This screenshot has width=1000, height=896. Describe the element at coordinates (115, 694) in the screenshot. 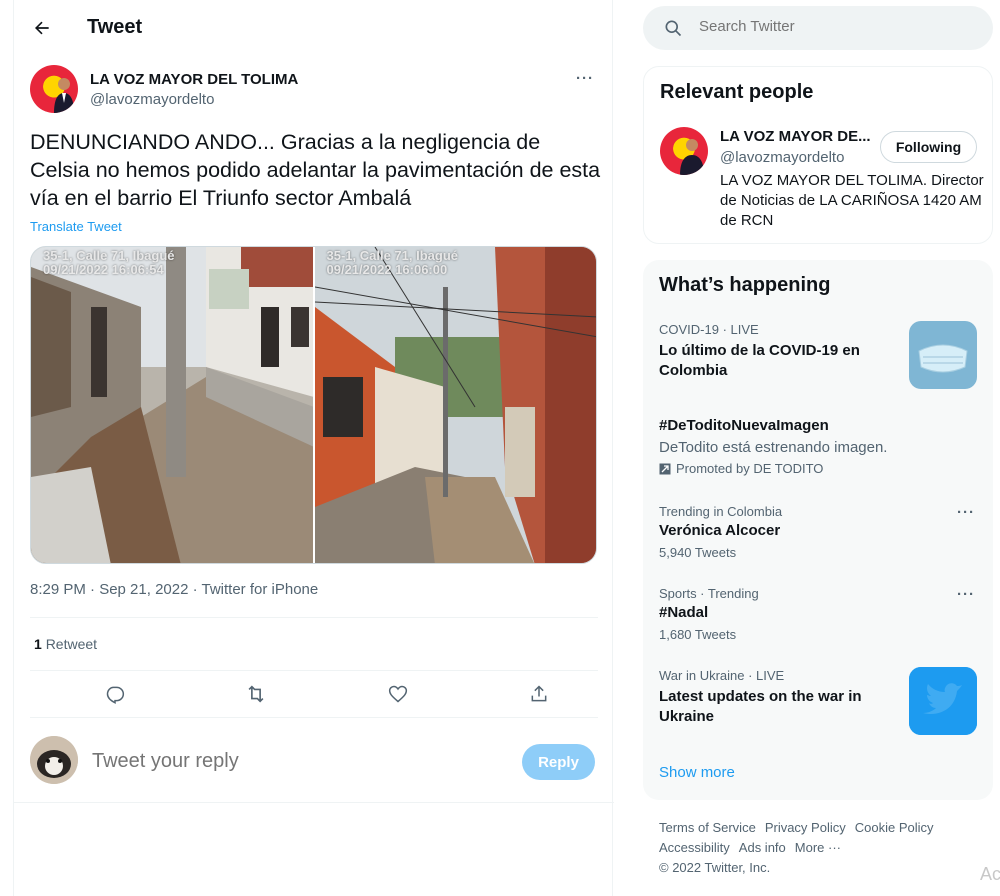

I see `reply-icon` at that location.